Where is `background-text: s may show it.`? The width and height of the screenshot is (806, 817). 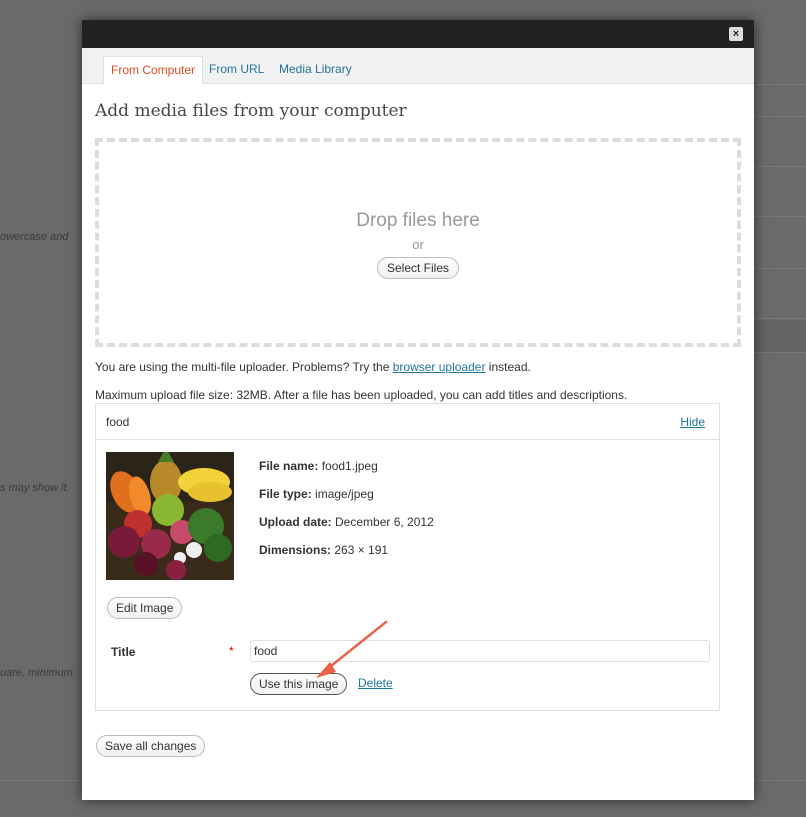 background-text: s may show it. is located at coordinates (35, 488).